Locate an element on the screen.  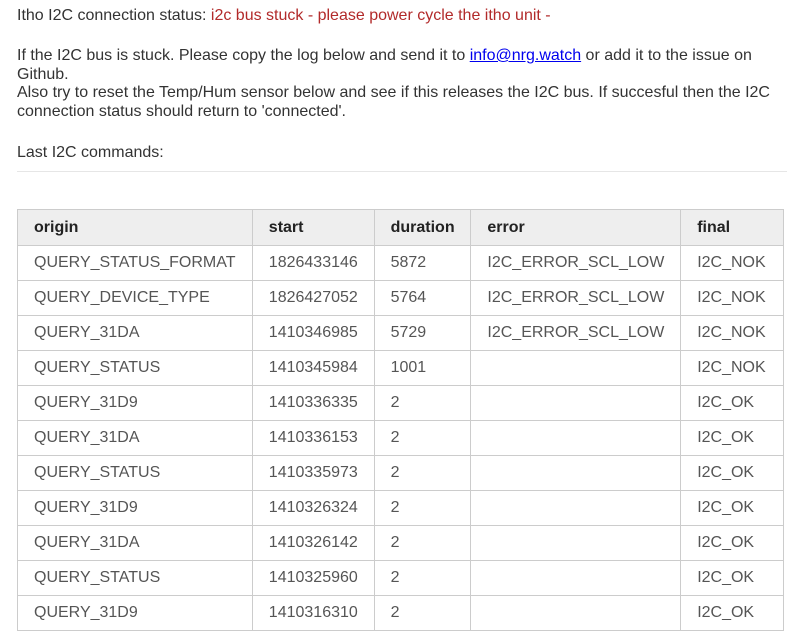
status-label: Itho I2C connection status: is located at coordinates (114, 15).